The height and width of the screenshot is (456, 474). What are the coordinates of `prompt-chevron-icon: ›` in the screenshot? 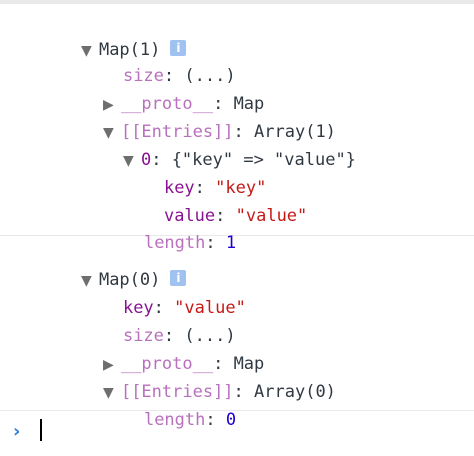 It's located at (17, 431).